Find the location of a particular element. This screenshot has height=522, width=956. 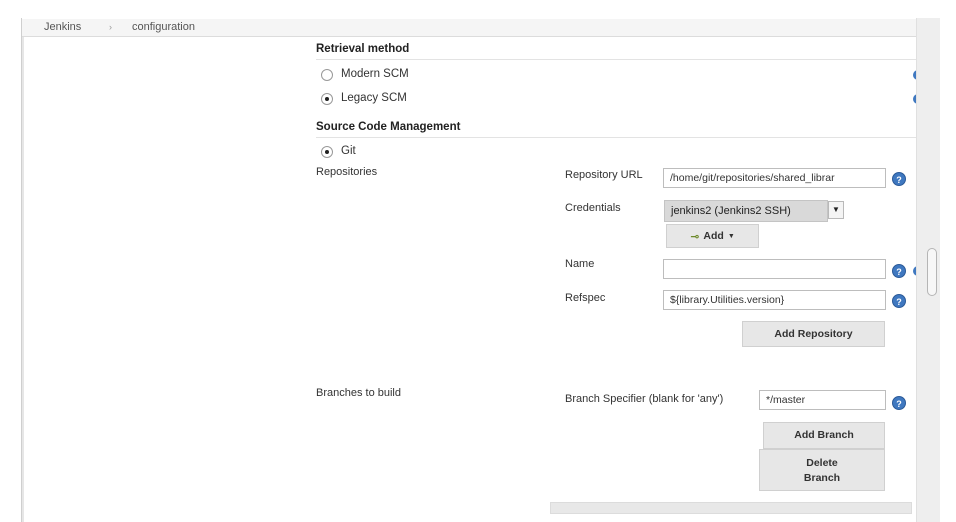

add-credentials-button: ⊸ Add ▼ is located at coordinates (712, 236).